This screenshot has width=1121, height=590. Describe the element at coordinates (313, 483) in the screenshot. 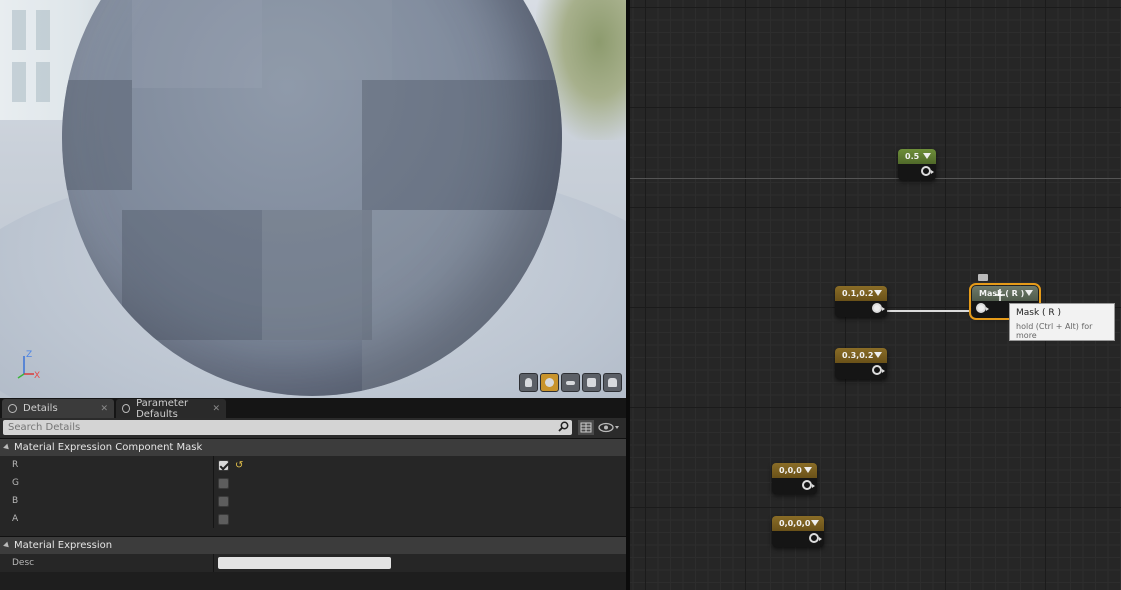

I see `property-row-g: G` at that location.